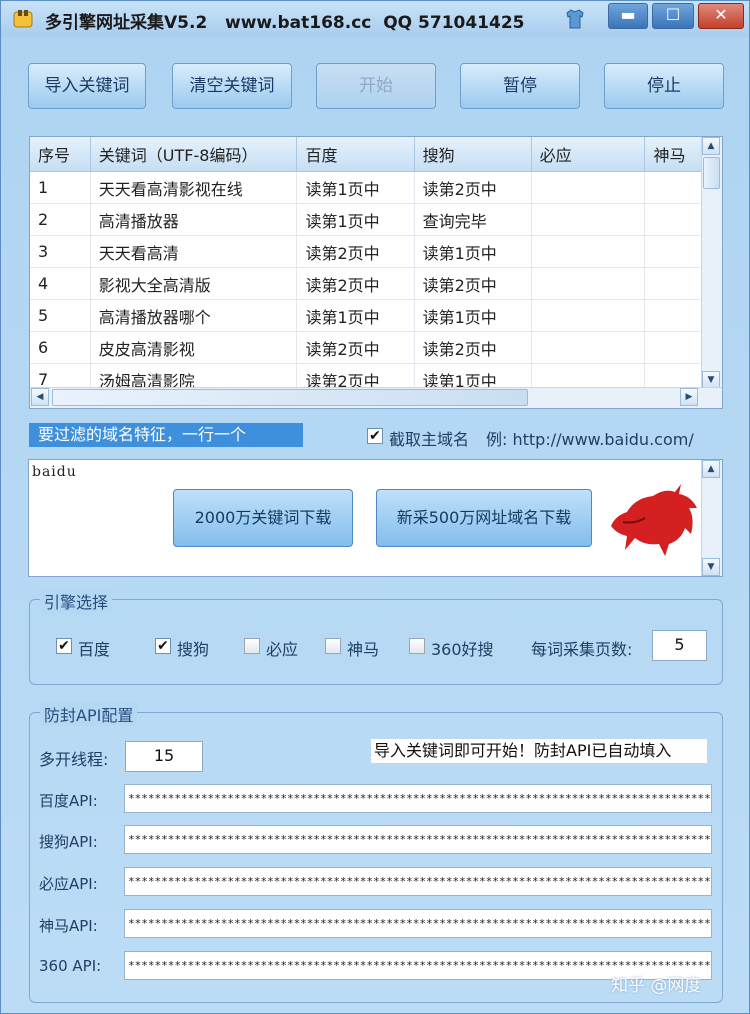 The height and width of the screenshot is (1014, 750). What do you see at coordinates (68, 801) in the screenshot?
I see `baidu-api-label: 百度API:` at bounding box center [68, 801].